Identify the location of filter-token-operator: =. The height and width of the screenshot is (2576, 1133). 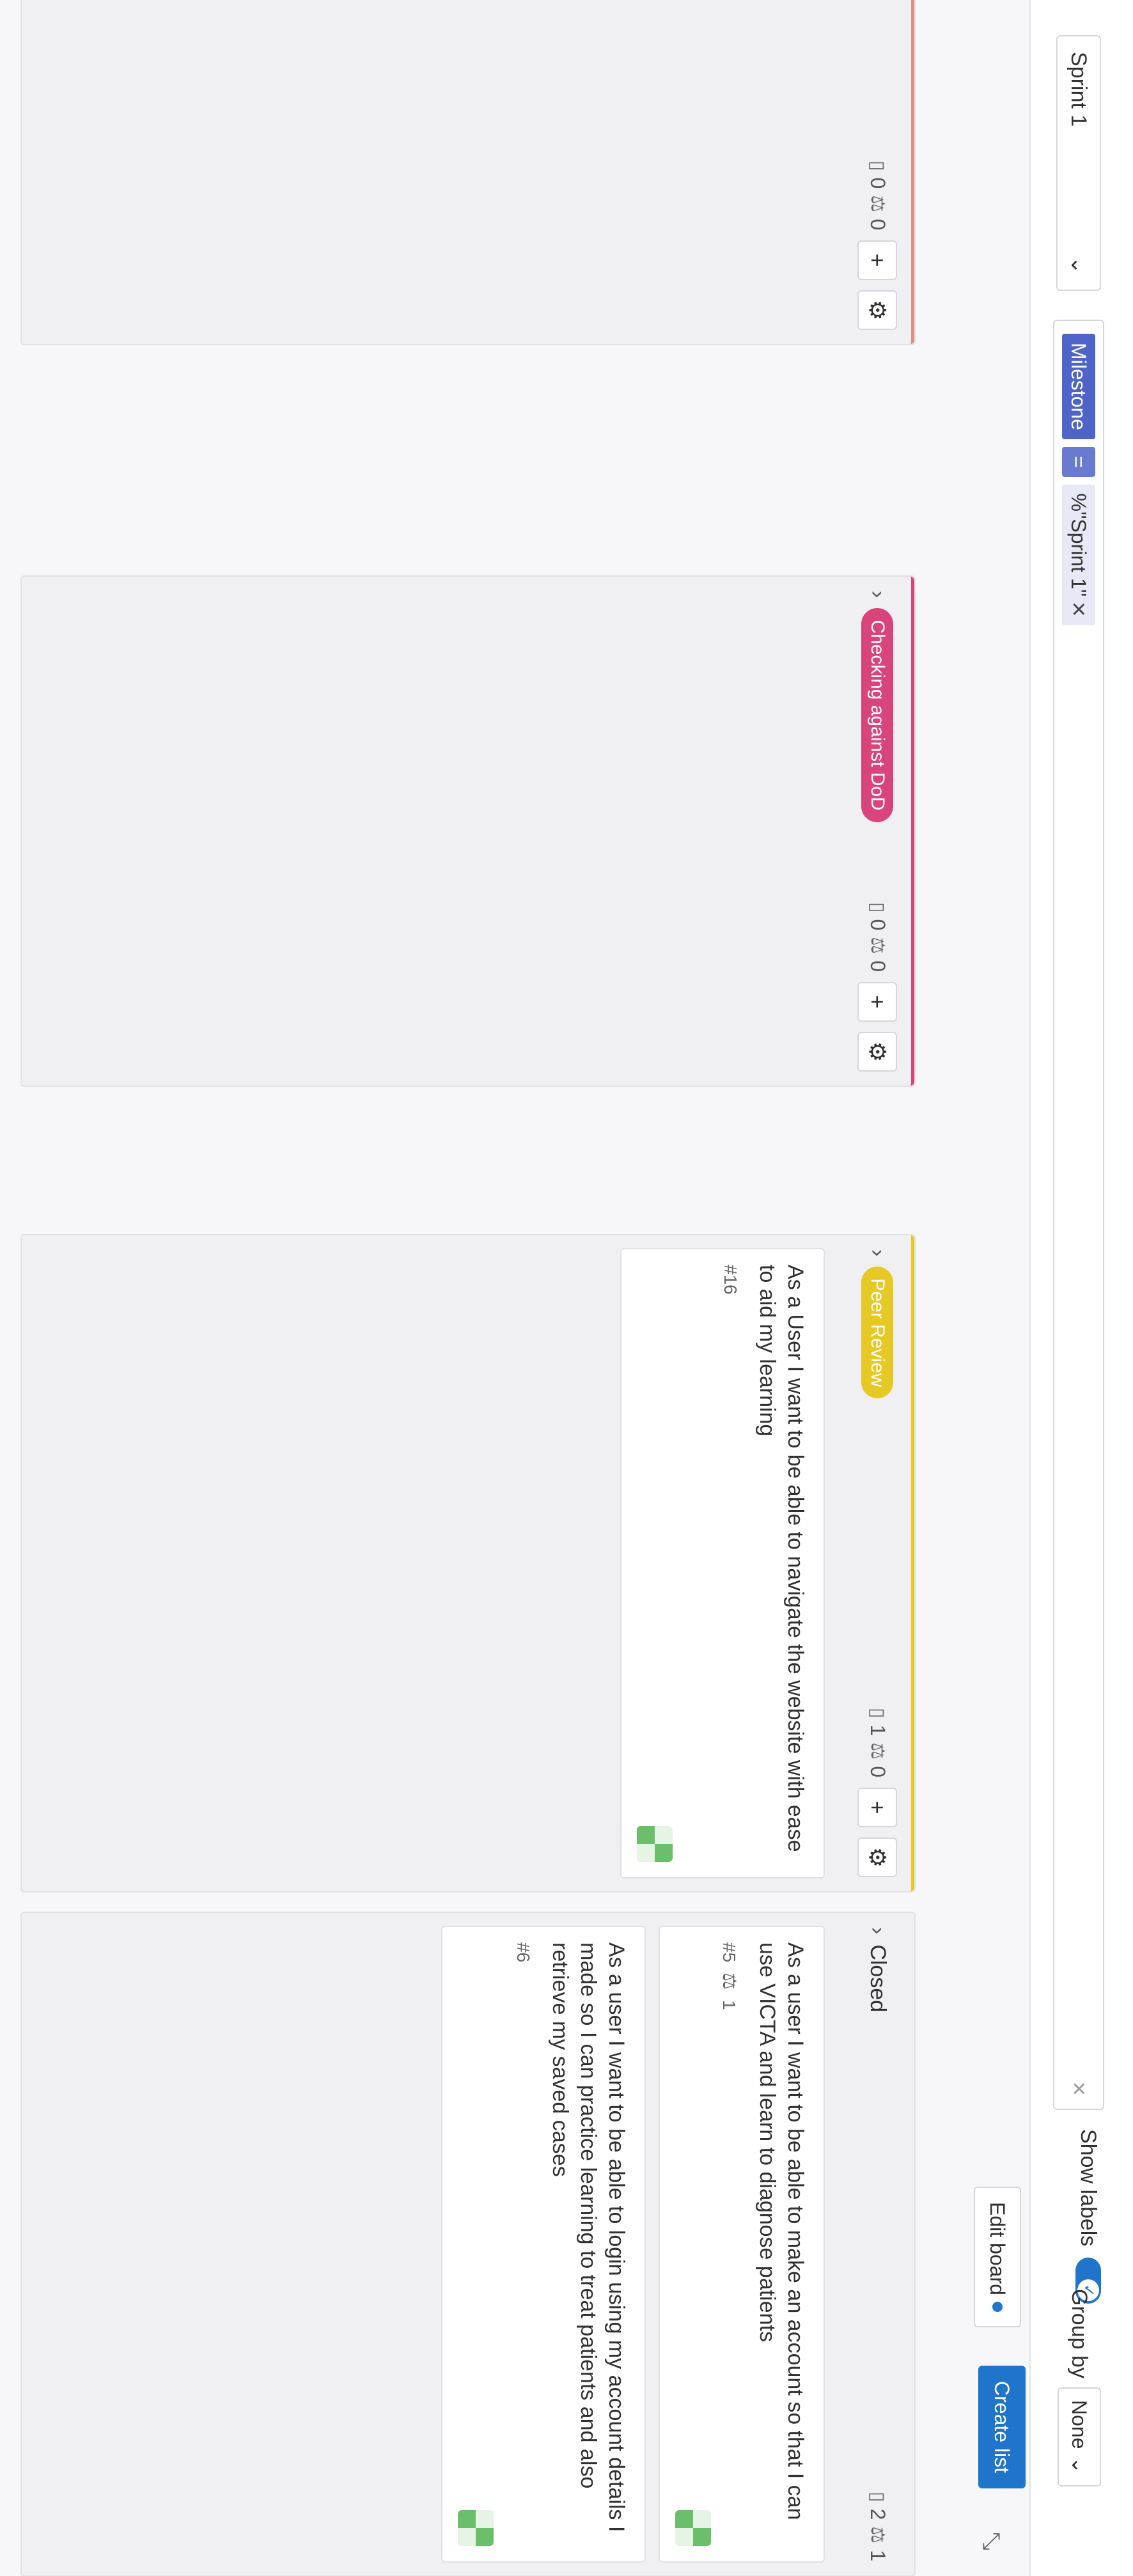
(1078, 462).